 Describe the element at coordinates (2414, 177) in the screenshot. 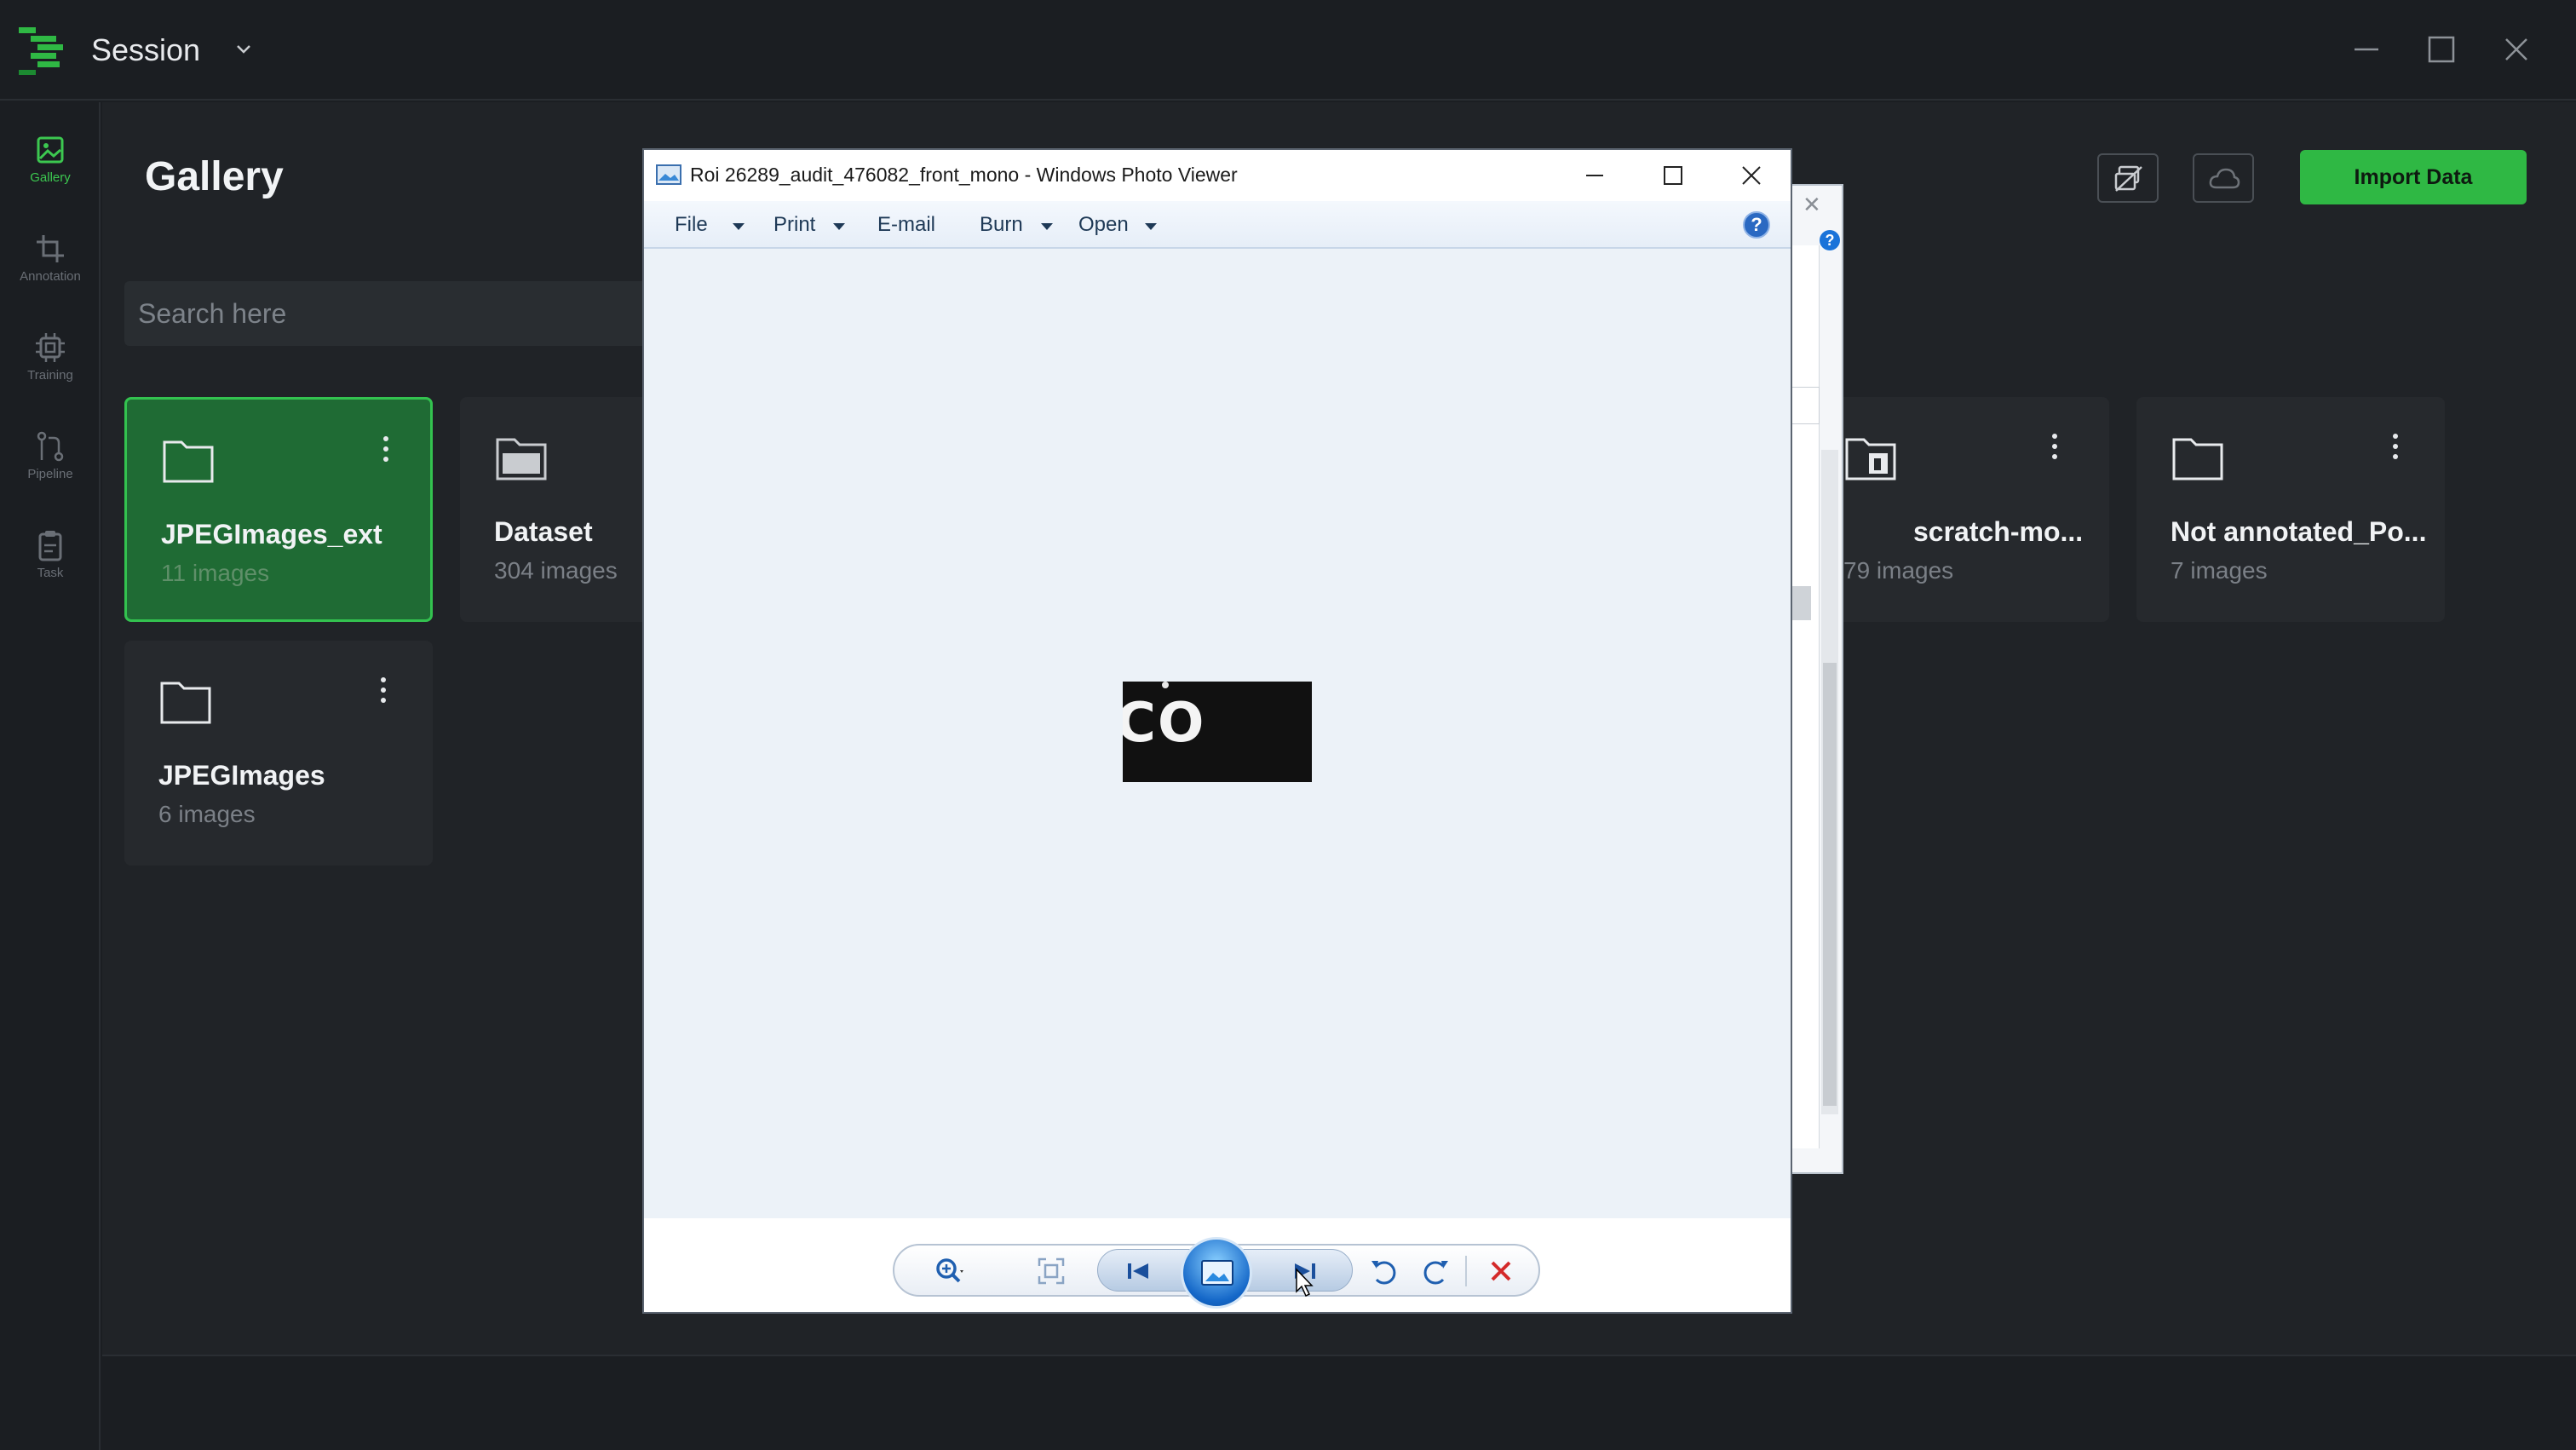

I see `import-data-button: Import Data` at that location.